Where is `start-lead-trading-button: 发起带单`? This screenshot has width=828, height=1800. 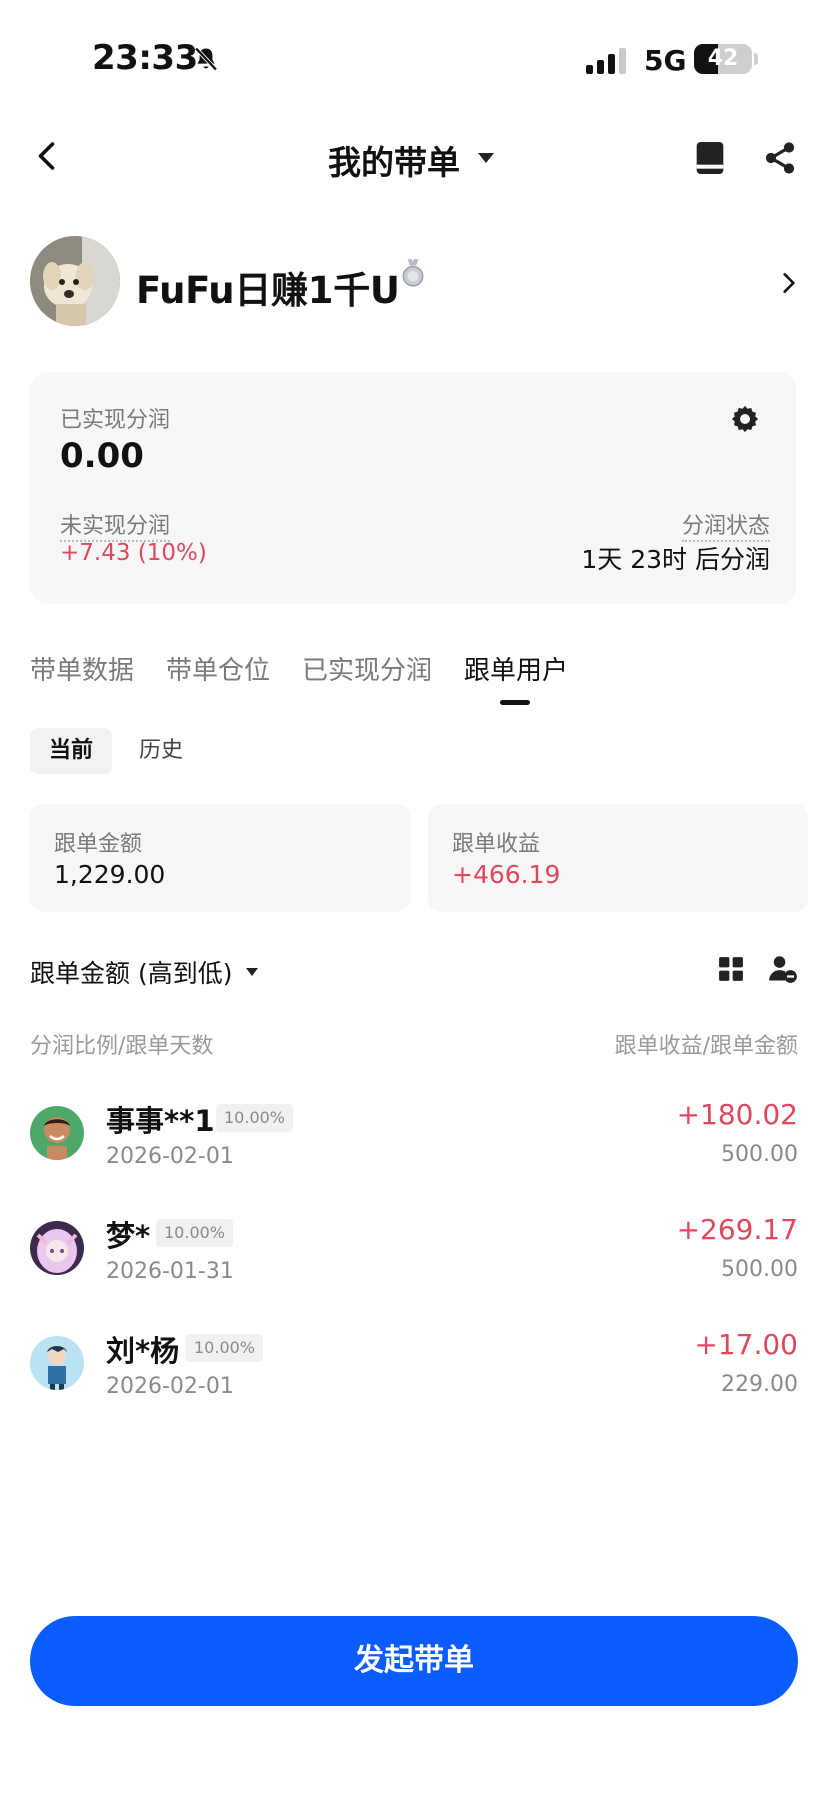
start-lead-trading-button: 发起带单 is located at coordinates (414, 1661).